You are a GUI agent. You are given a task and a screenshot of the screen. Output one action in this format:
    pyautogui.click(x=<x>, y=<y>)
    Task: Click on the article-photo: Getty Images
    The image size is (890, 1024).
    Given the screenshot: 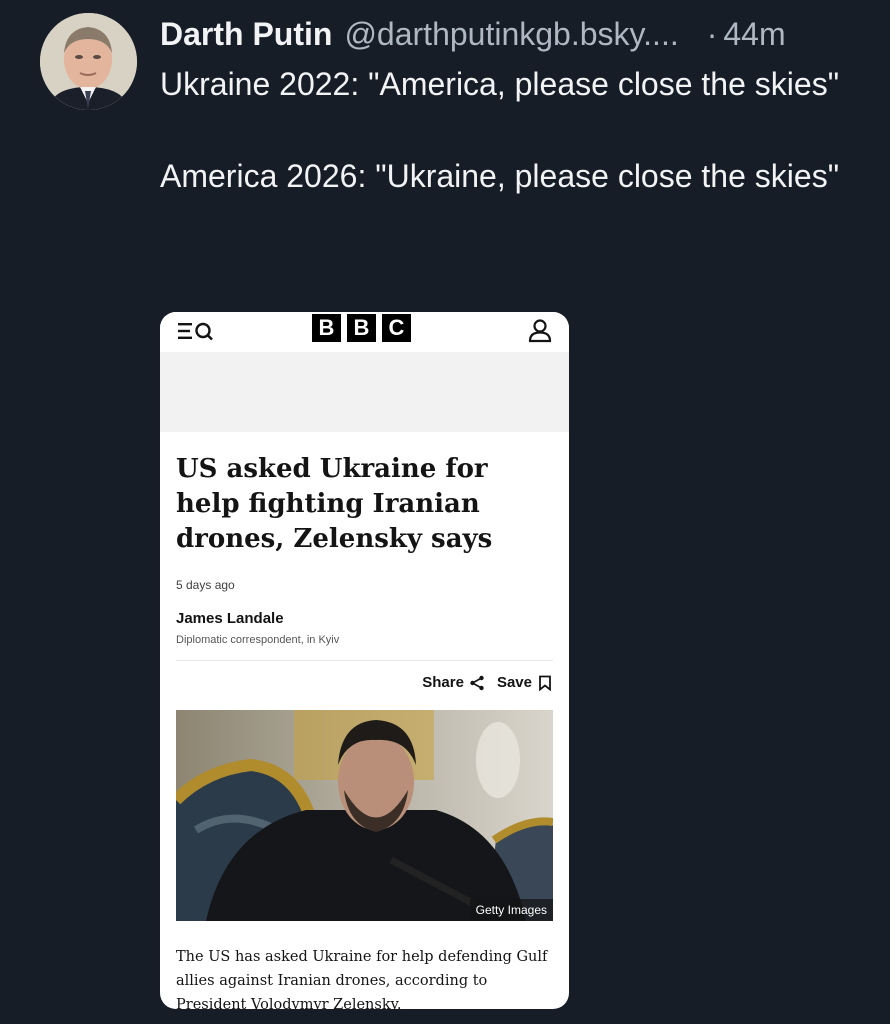 What is the action you would take?
    pyautogui.click(x=364, y=815)
    